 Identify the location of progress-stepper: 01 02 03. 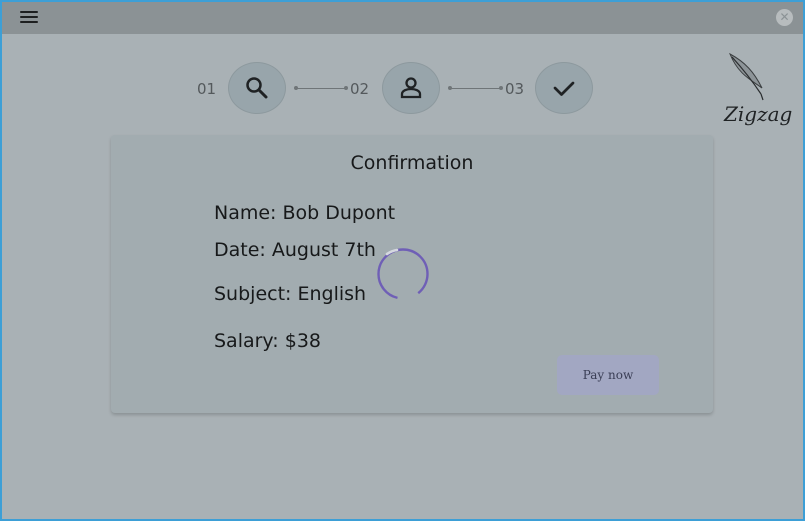
(402, 89).